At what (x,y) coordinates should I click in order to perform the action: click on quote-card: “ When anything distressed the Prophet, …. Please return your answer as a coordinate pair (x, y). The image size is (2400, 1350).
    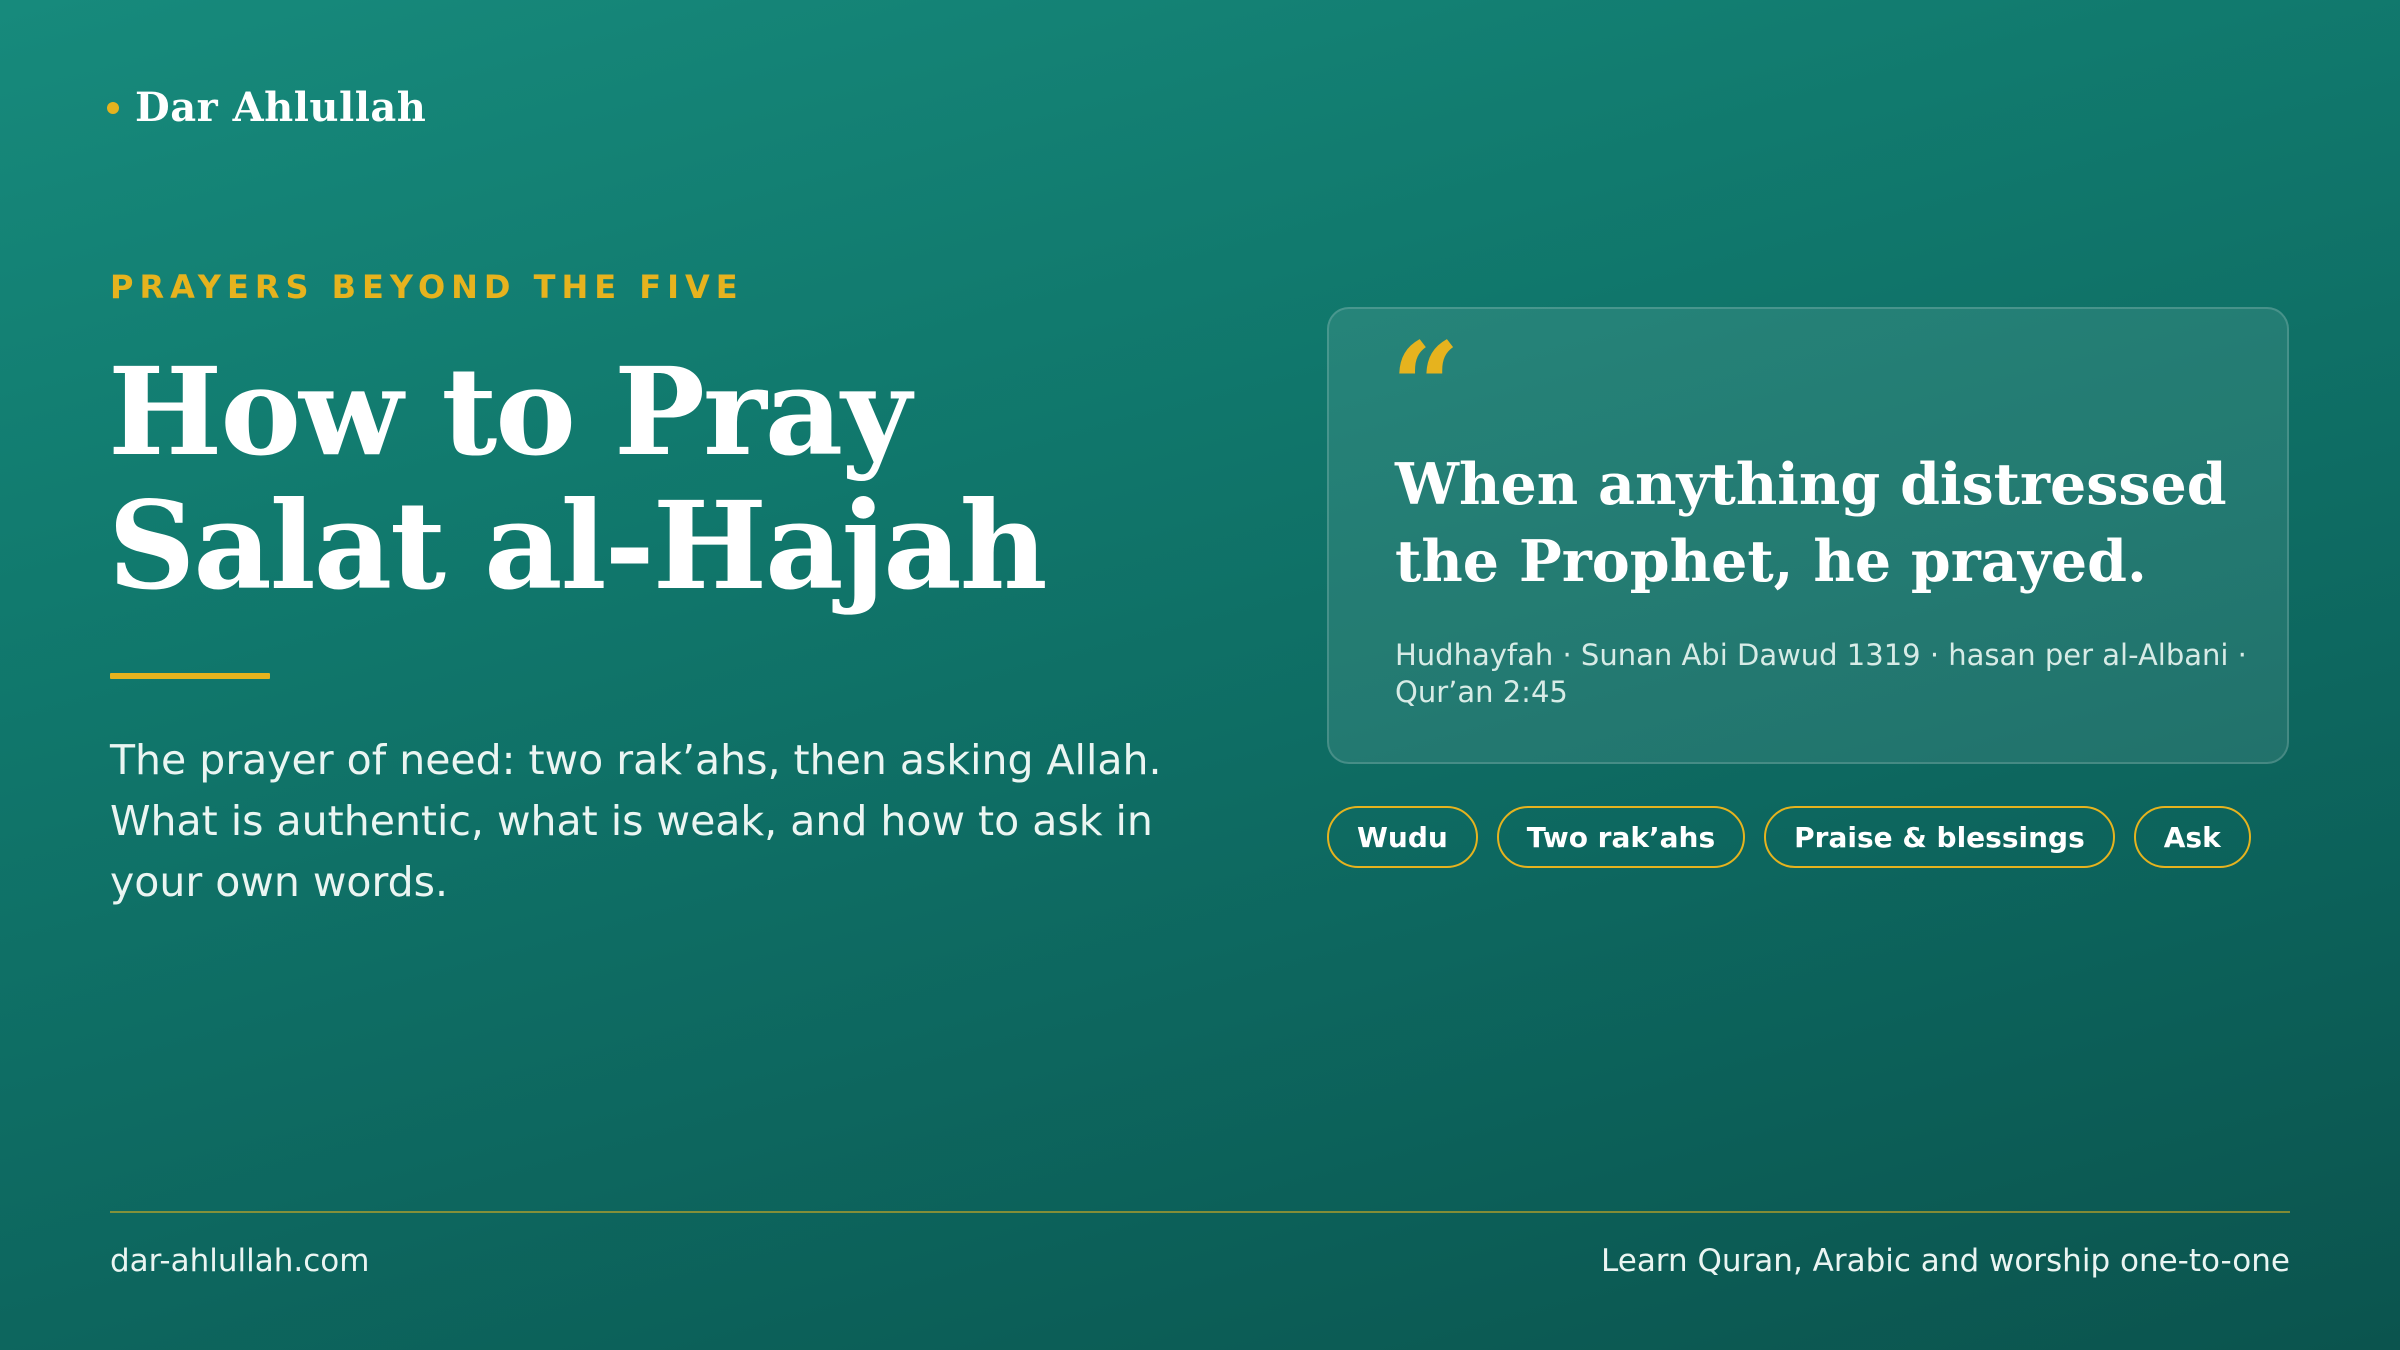
    Looking at the image, I should click on (1808, 535).